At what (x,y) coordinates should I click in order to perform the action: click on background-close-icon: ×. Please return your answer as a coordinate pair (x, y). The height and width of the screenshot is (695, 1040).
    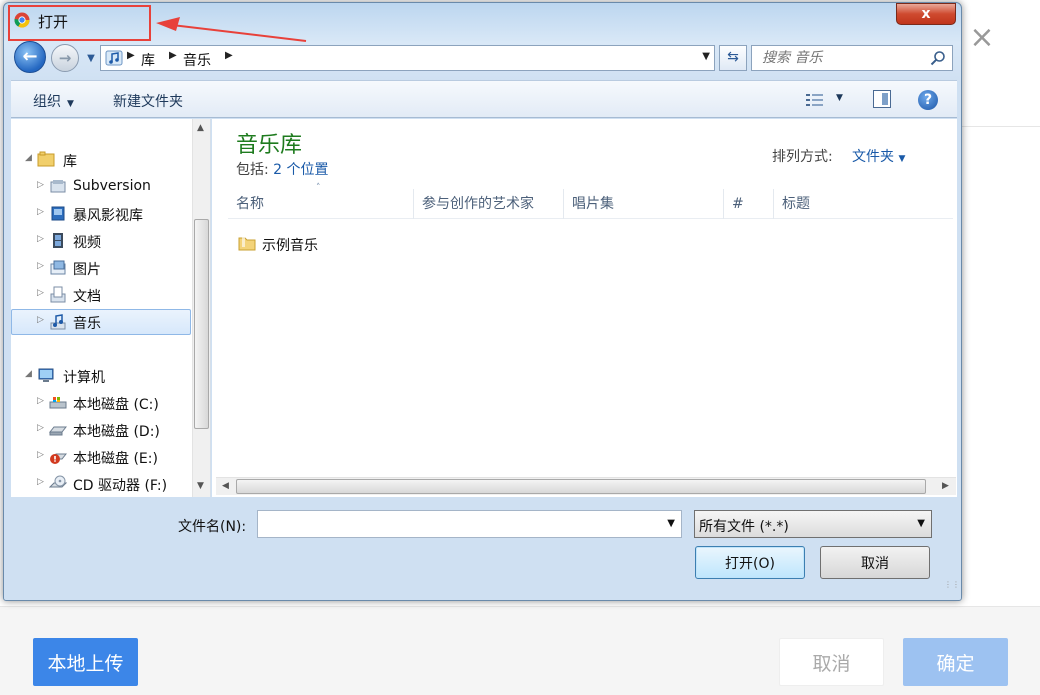
    Looking at the image, I should click on (982, 38).